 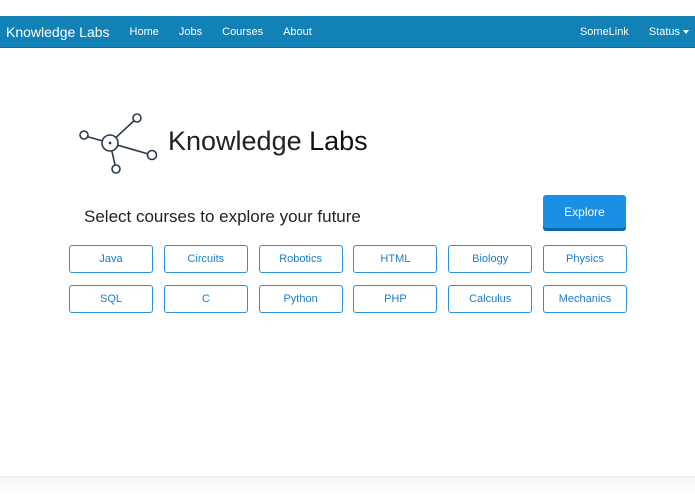 I want to click on course-button-c: C, so click(x=205, y=299).